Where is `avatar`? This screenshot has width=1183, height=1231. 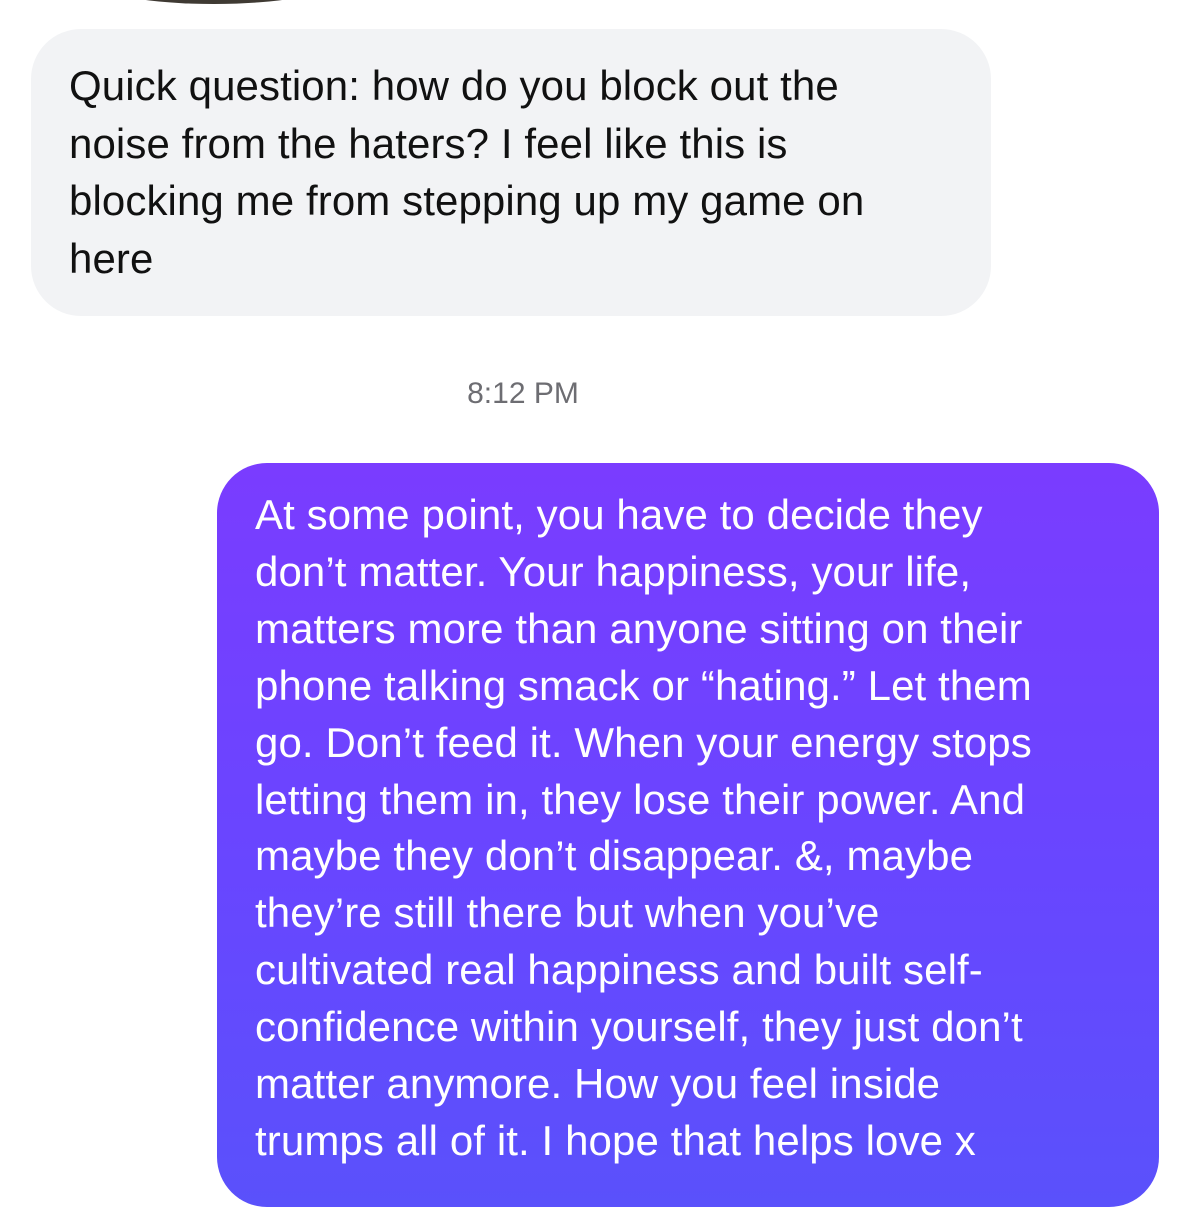 avatar is located at coordinates (214, 2).